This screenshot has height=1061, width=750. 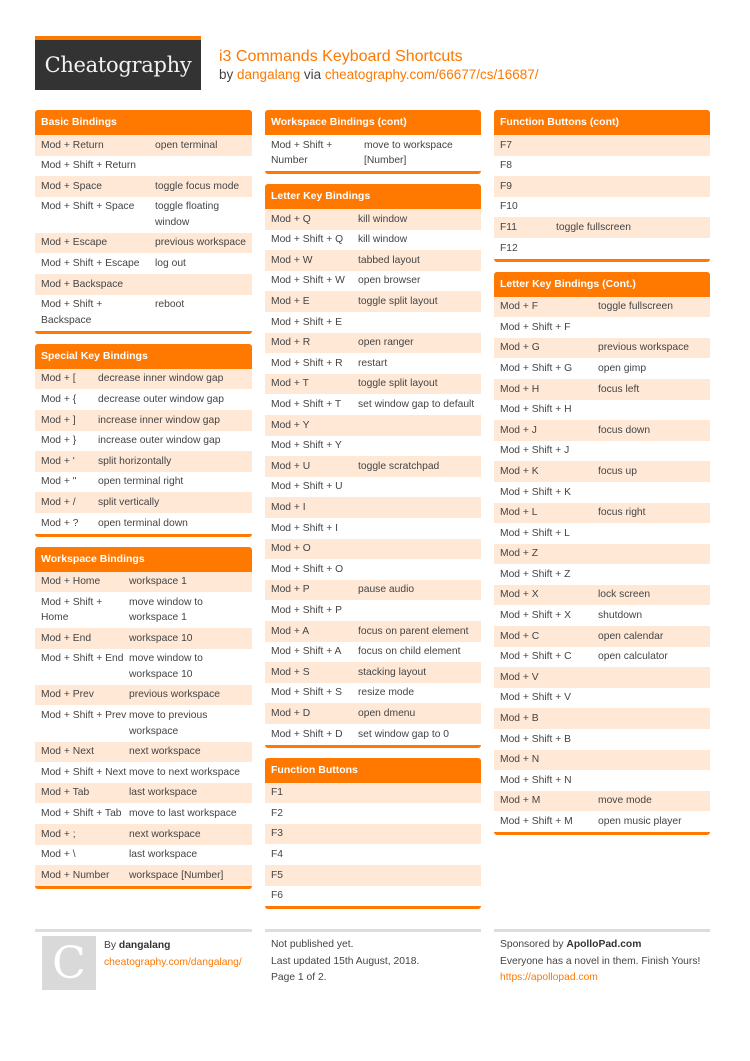 I want to click on shortcut-row: Mod + H focus left, so click(x=602, y=389).